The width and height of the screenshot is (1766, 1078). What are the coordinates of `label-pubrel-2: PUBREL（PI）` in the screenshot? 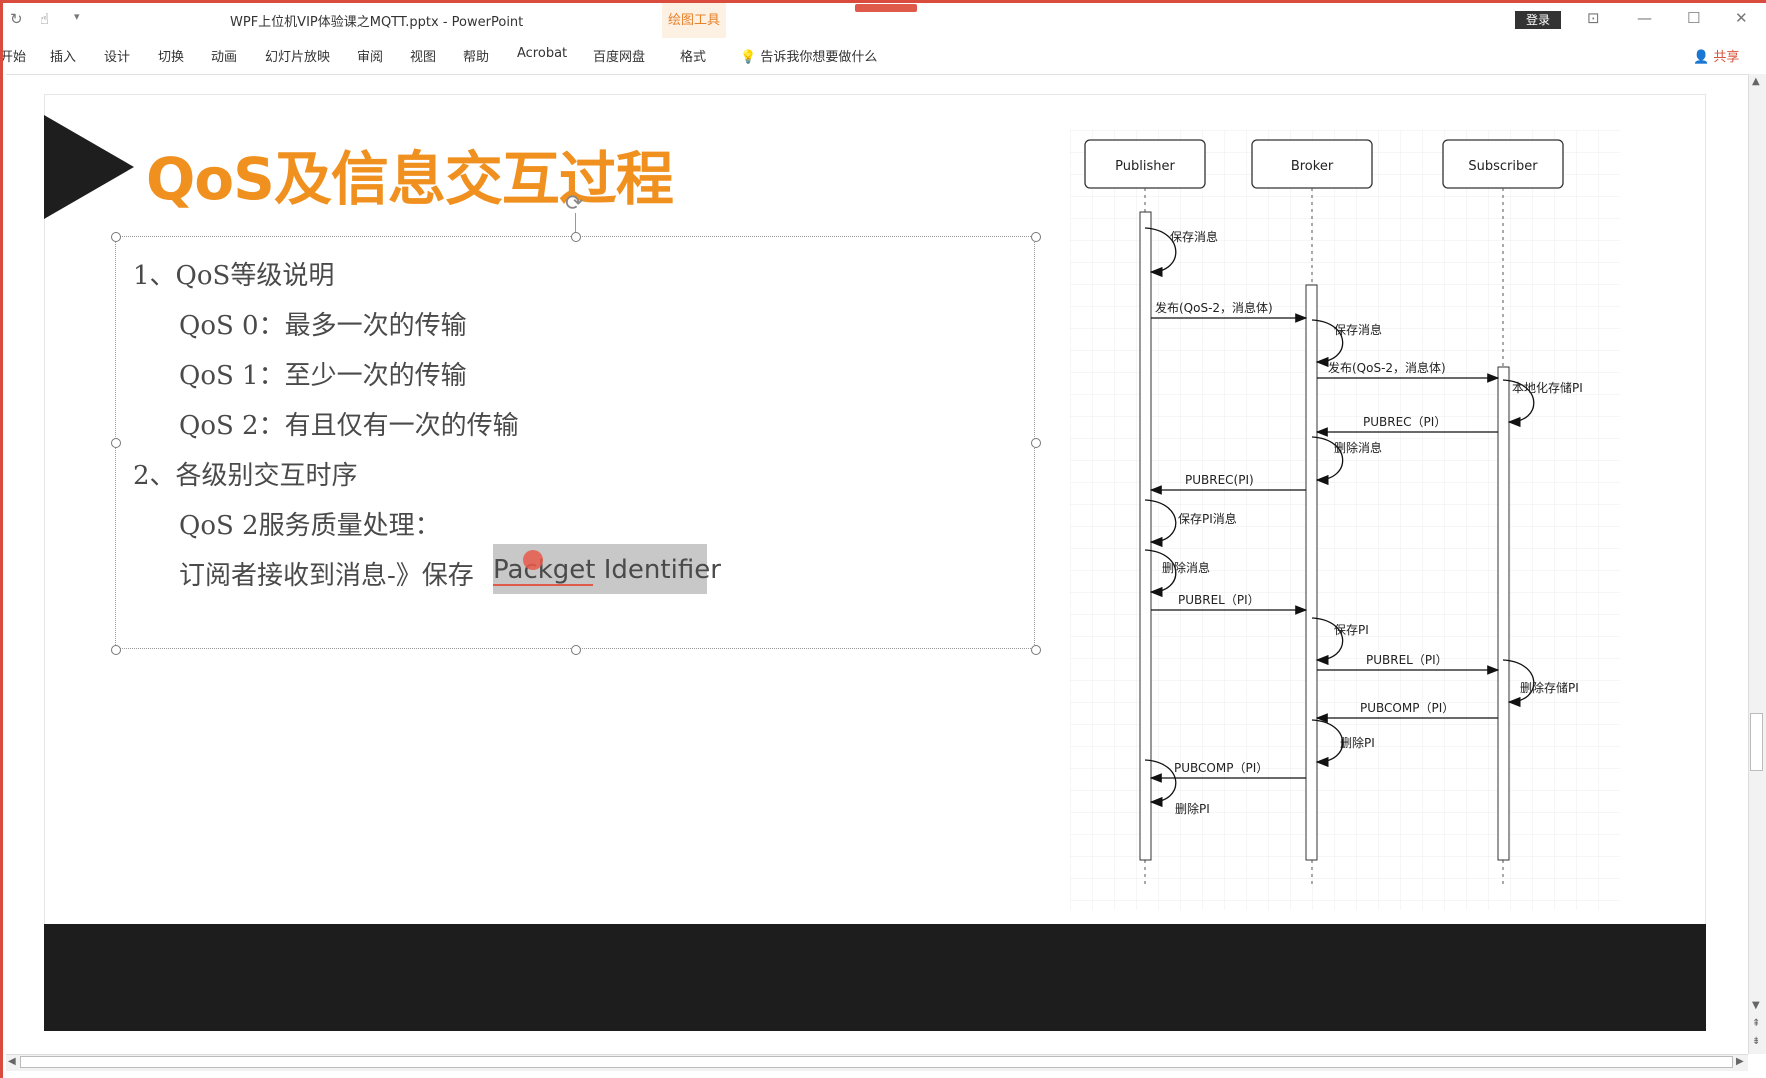 It's located at (1407, 660).